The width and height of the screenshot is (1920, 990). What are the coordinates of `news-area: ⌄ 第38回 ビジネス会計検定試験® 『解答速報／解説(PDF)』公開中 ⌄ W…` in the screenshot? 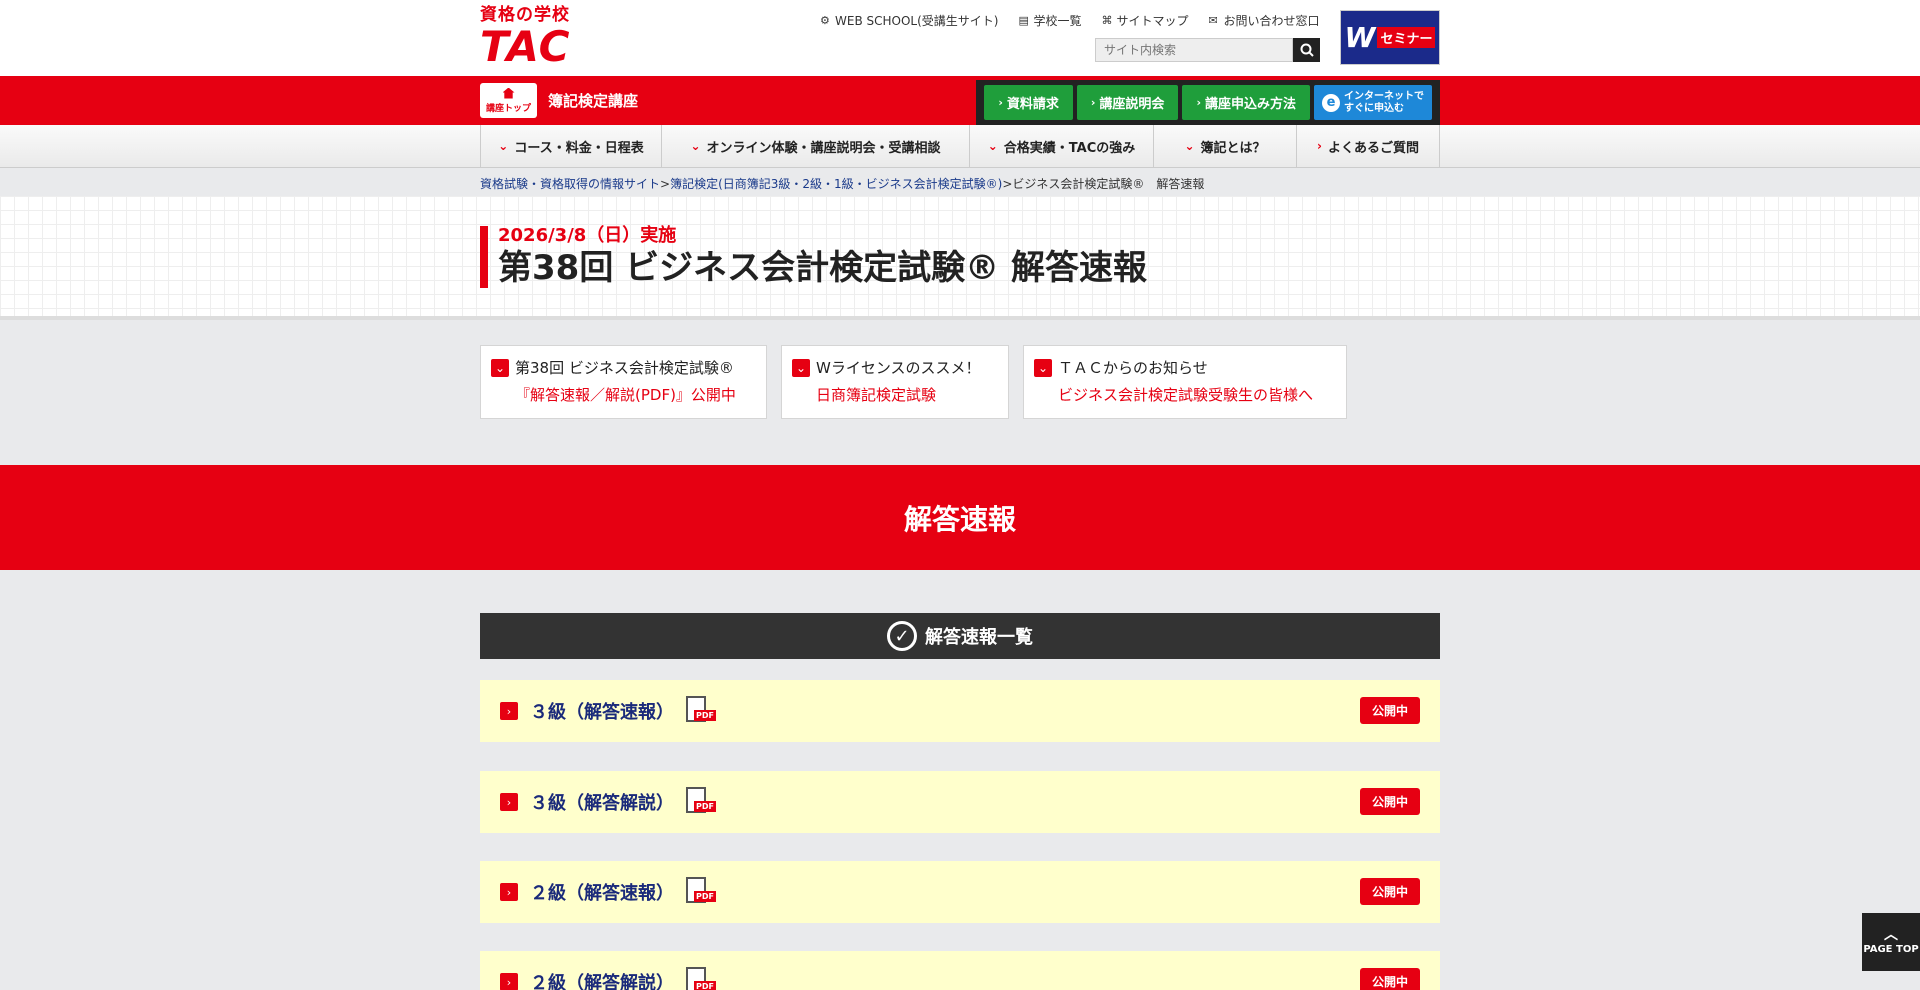 It's located at (960, 392).